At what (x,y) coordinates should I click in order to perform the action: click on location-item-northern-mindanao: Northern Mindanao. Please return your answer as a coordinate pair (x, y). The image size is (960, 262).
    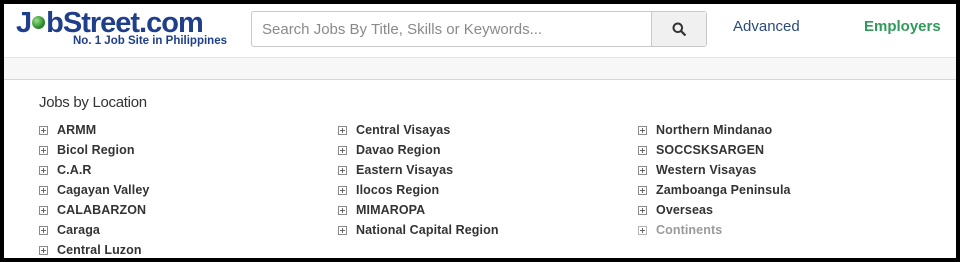
    Looking at the image, I should click on (714, 130).